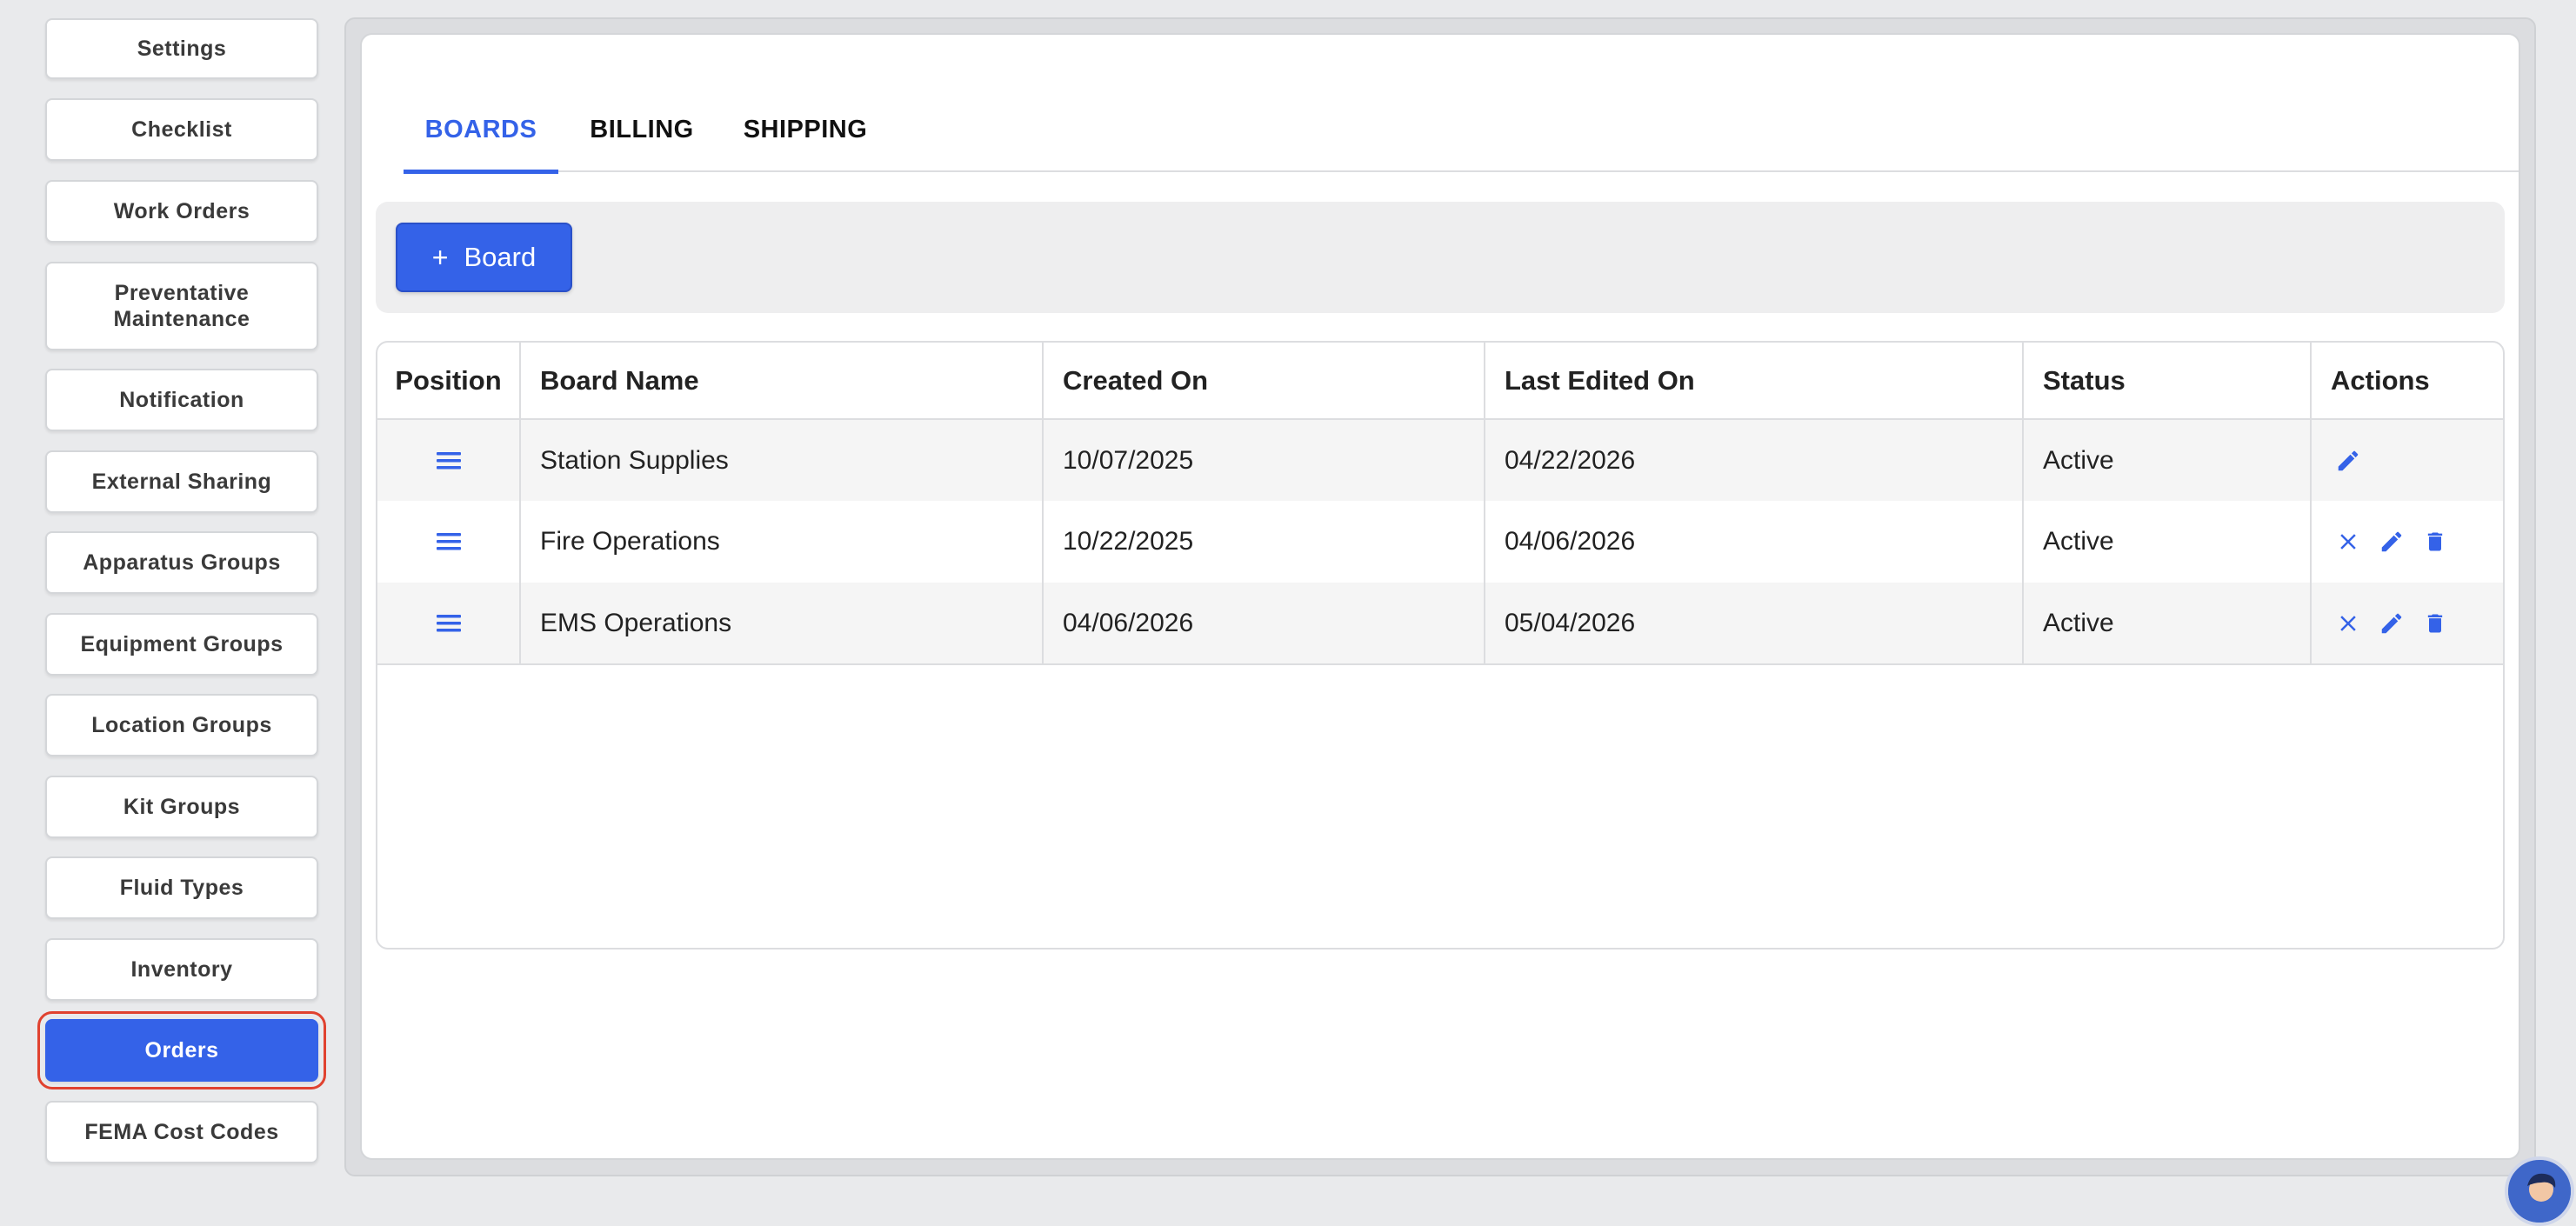 The width and height of the screenshot is (2576, 1226). Describe the element at coordinates (2167, 382) in the screenshot. I see `header-status: Status` at that location.